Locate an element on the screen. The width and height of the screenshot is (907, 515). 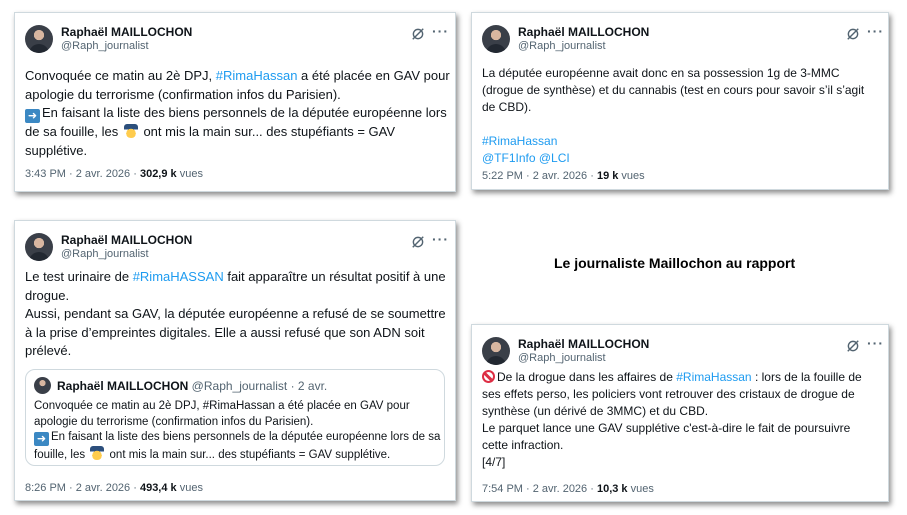
view-count: 19 k is located at coordinates (607, 176).